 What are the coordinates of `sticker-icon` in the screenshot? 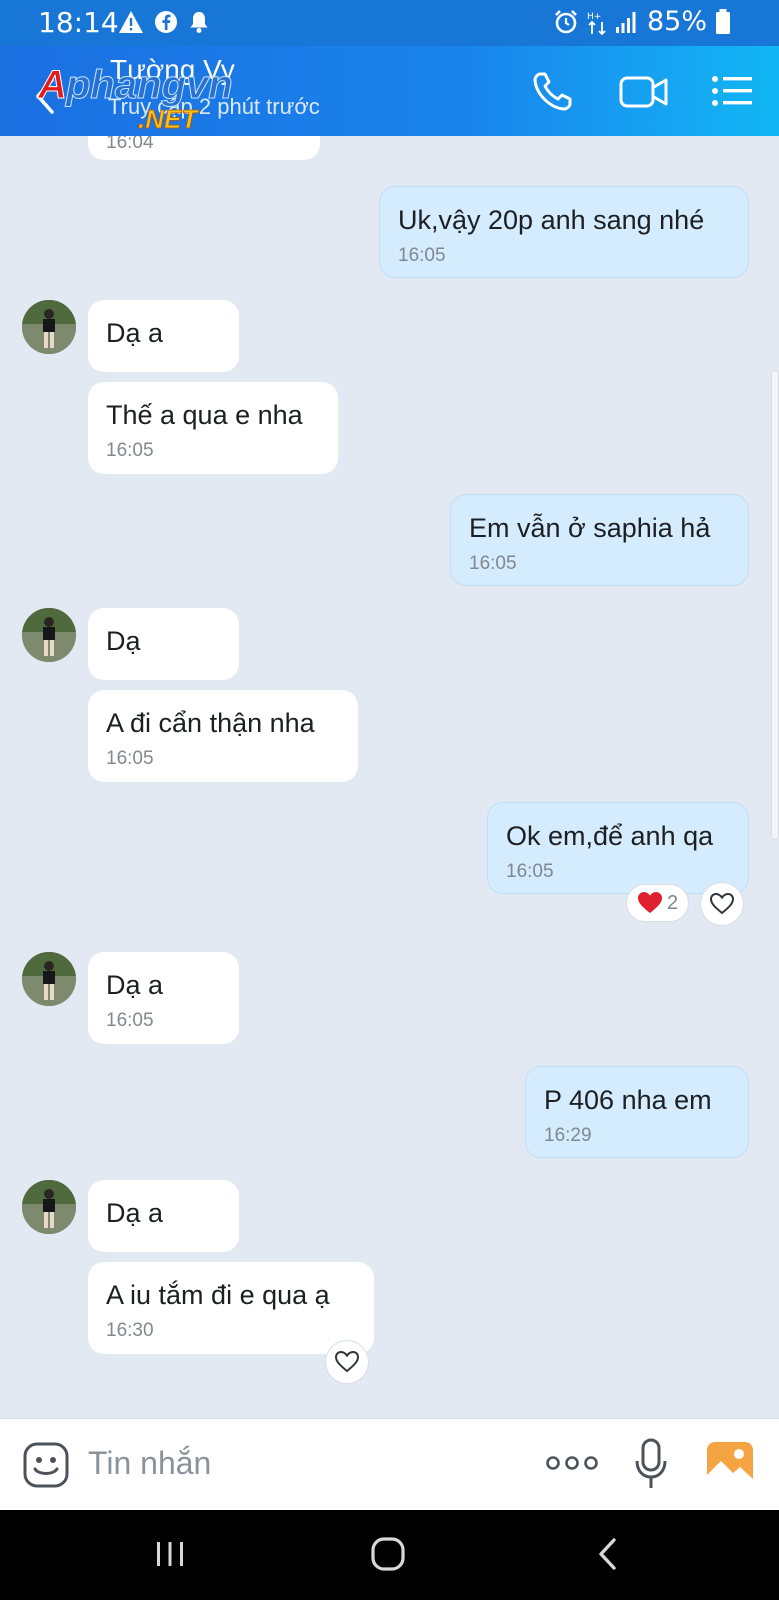 It's located at (46, 1465).